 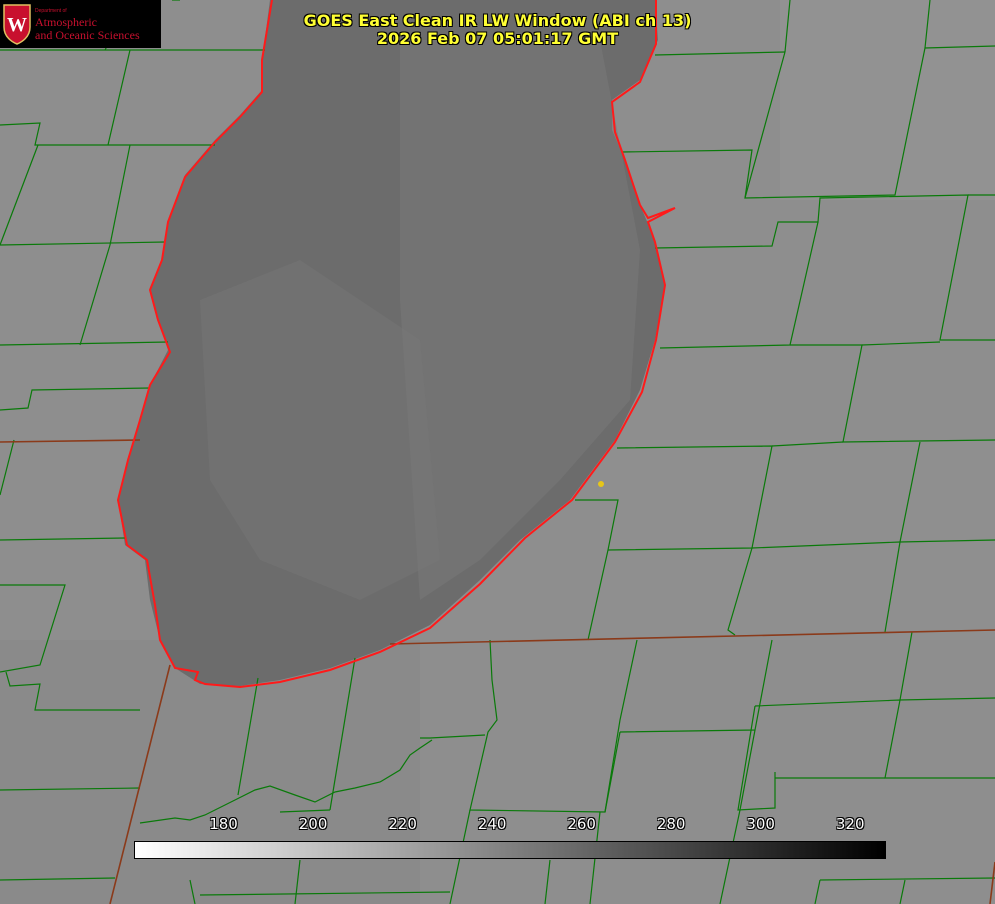 I want to click on image-timestamp: 2026 Feb 07 05:01:17 GMT, so click(x=497, y=38).